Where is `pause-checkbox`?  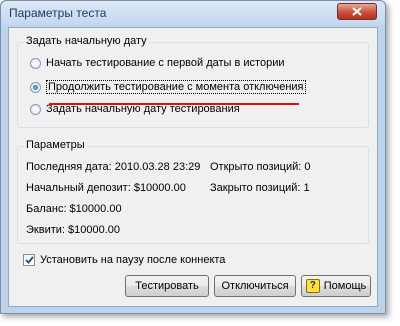
pause-checkbox is located at coordinates (29, 260).